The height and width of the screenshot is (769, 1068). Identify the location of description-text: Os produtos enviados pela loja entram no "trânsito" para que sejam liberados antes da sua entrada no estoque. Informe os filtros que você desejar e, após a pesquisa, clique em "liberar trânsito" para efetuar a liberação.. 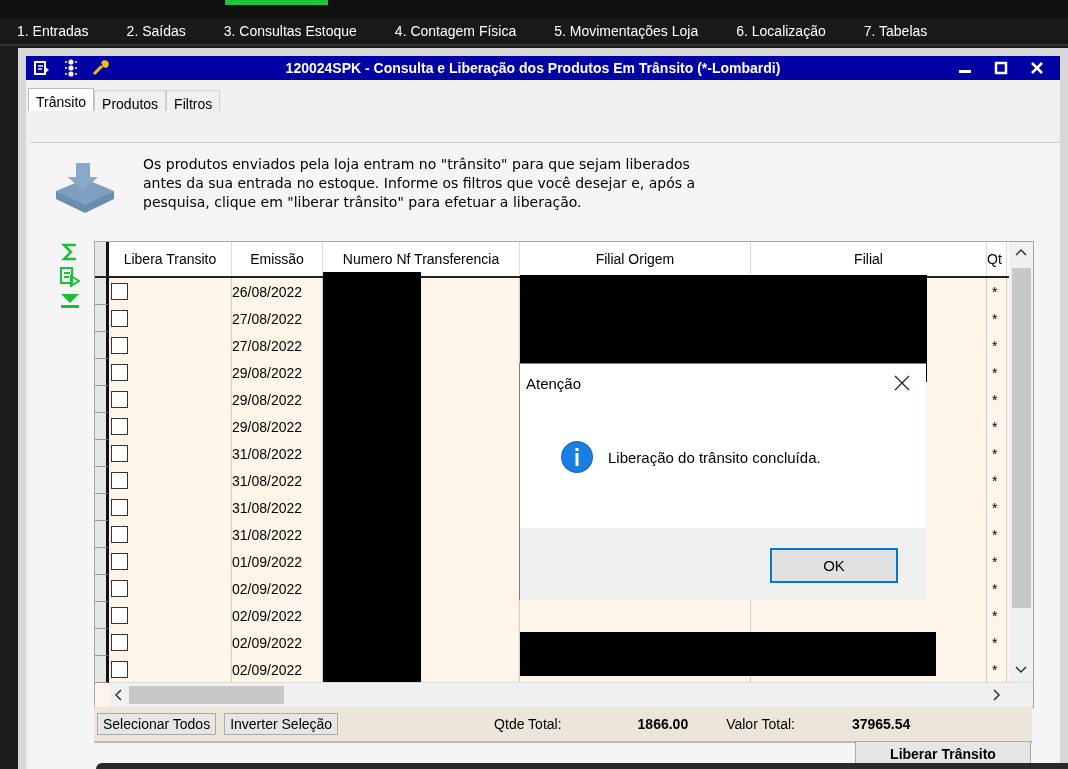
(420, 183).